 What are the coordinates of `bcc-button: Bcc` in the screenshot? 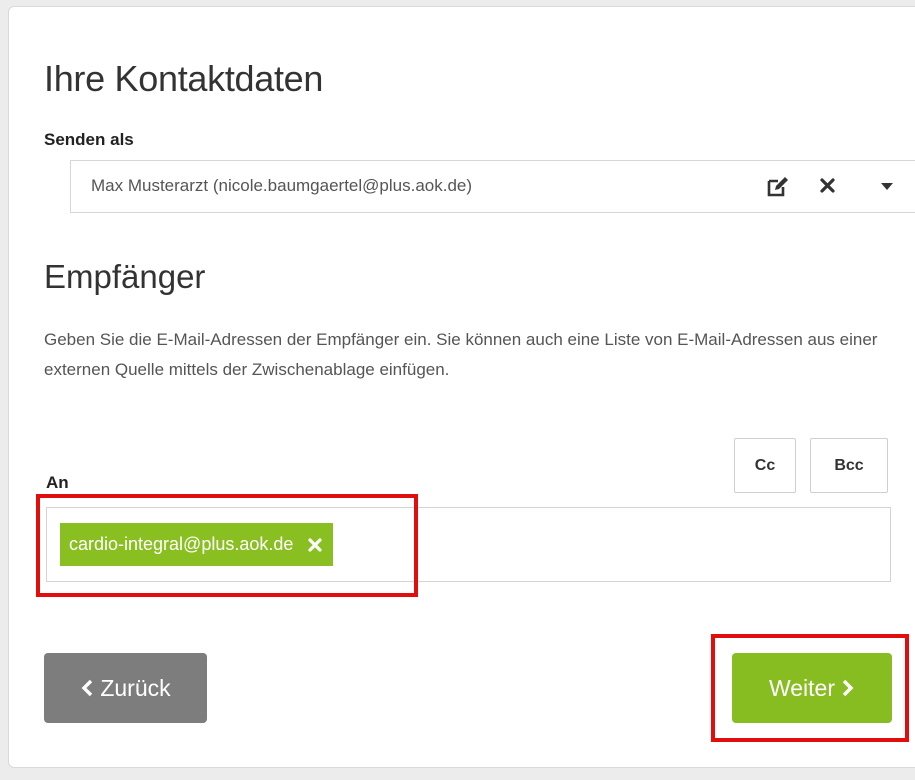 It's located at (849, 465).